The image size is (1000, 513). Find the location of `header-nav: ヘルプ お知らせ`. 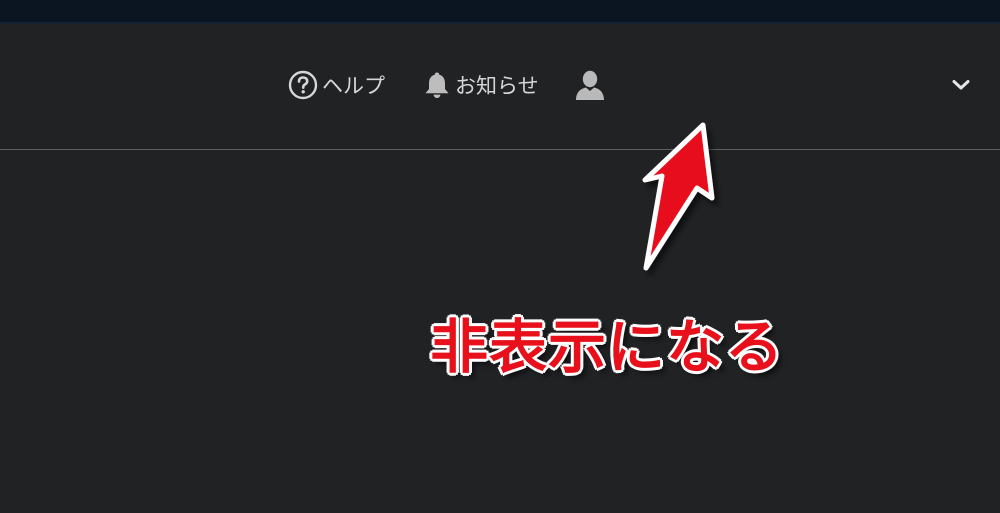

header-nav: ヘルプ お知らせ is located at coordinates (447, 85).